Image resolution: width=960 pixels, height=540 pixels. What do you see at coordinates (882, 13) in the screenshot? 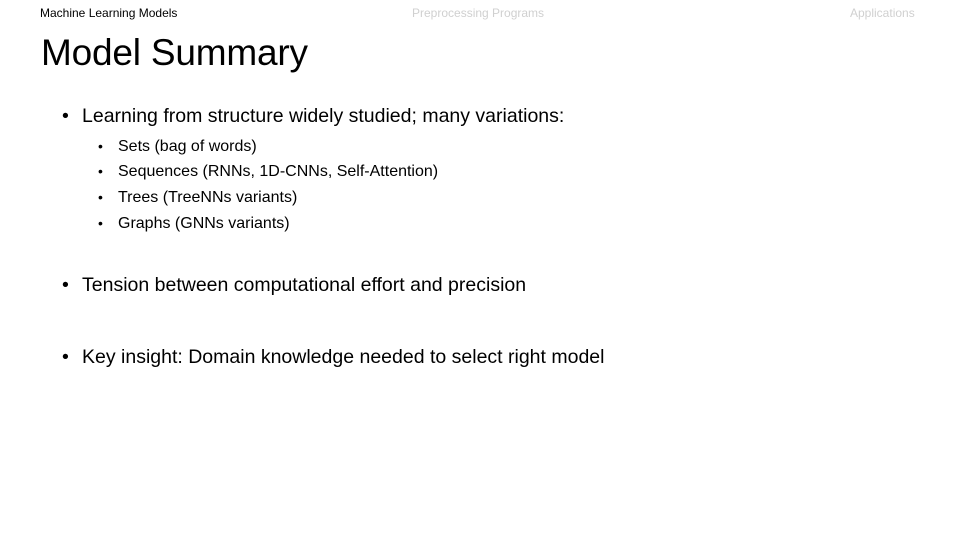
I see `nav-item-applications: Applications` at bounding box center [882, 13].